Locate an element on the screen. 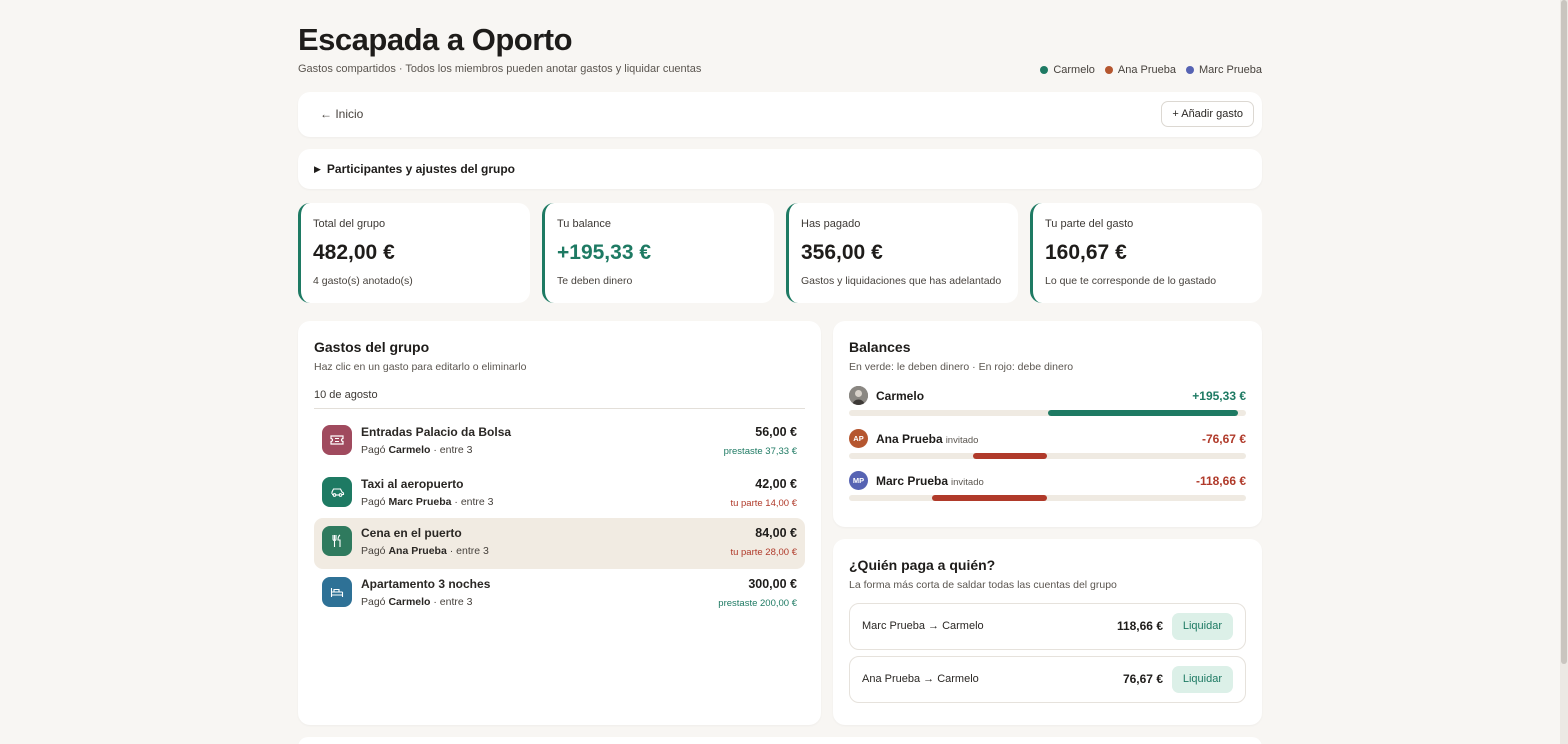 The width and height of the screenshot is (1568, 744). stat-note: 4 gasto(s) anotado(s) is located at coordinates (363, 281).